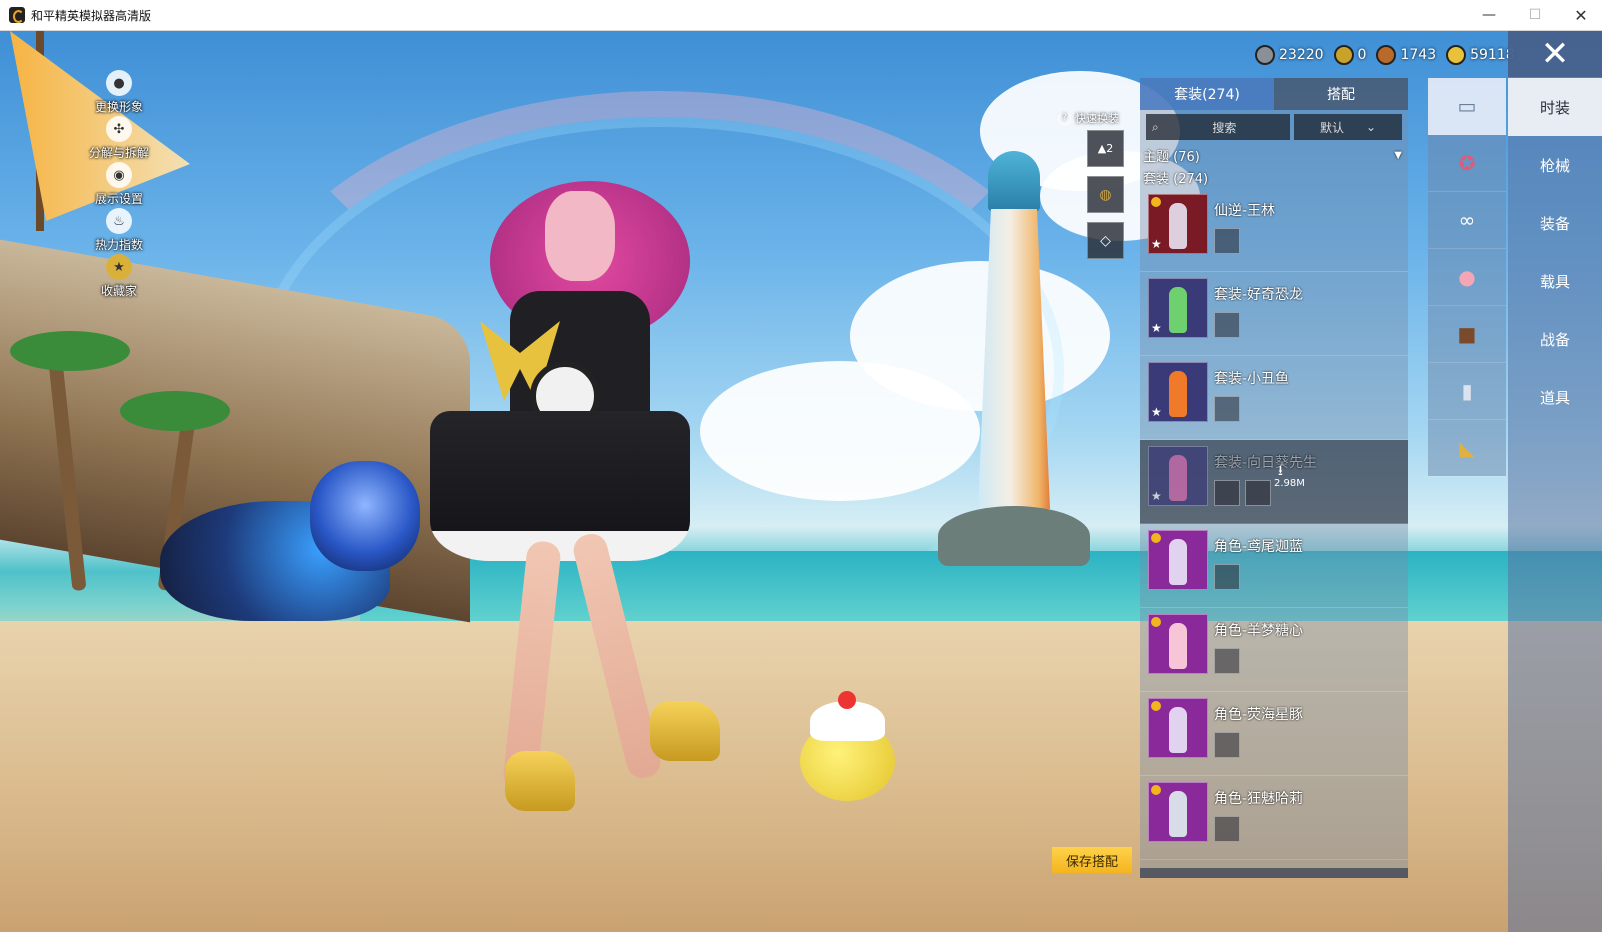 This screenshot has height=932, width=1602. Describe the element at coordinates (1406, 55) in the screenshot. I see `currency-bronze: 1743` at that location.